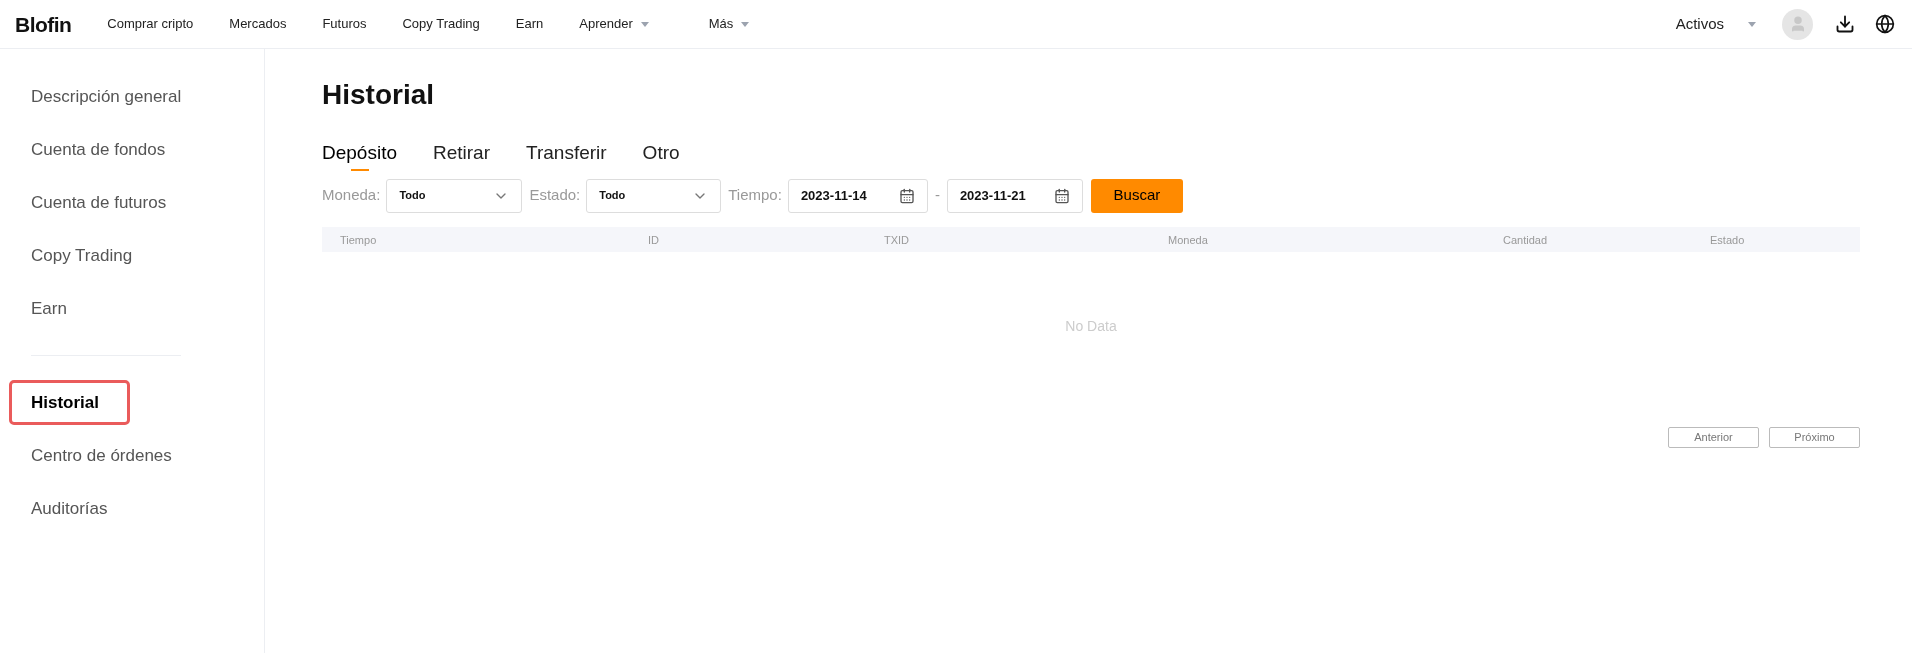  What do you see at coordinates (82, 255) in the screenshot?
I see `sidebar-item: Copy Trading` at bounding box center [82, 255].